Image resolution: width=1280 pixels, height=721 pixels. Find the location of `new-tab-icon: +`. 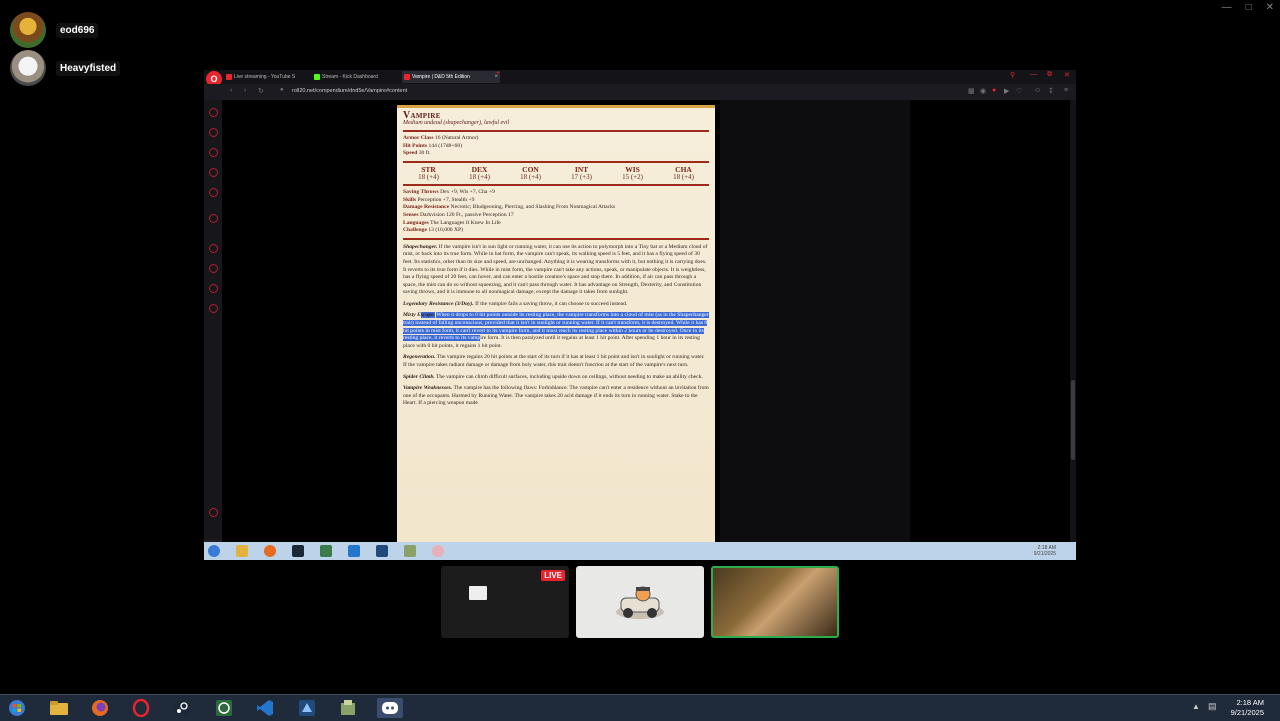

new-tab-icon: + is located at coordinates (498, 73).